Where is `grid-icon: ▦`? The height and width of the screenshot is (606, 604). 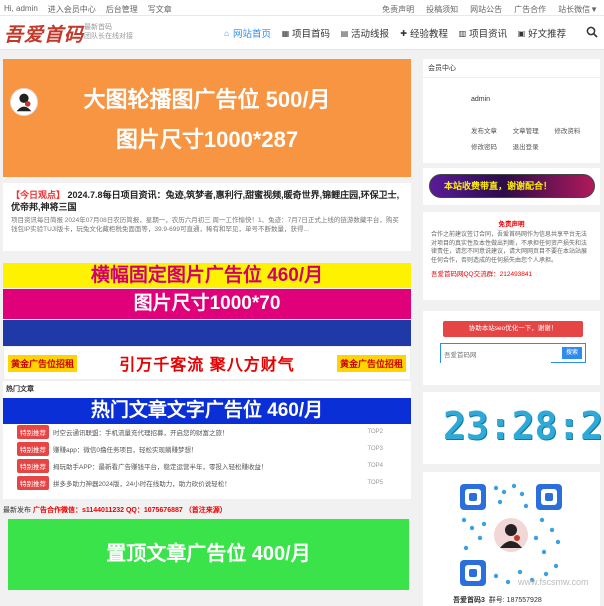
grid-icon: ▦ is located at coordinates (285, 33).